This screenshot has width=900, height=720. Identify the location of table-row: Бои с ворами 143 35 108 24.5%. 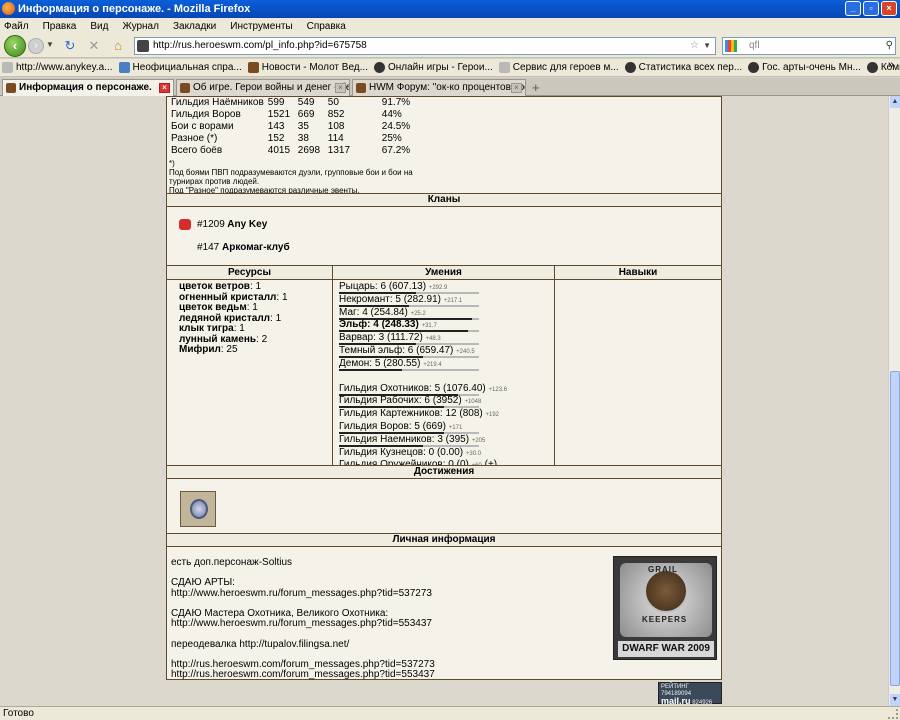
(291, 126).